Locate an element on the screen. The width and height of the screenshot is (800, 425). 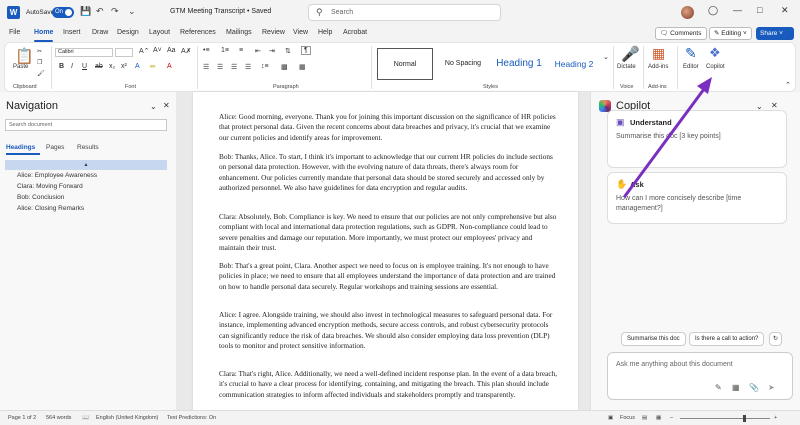
format-painter-icon: 🖌 is located at coordinates (41, 73).